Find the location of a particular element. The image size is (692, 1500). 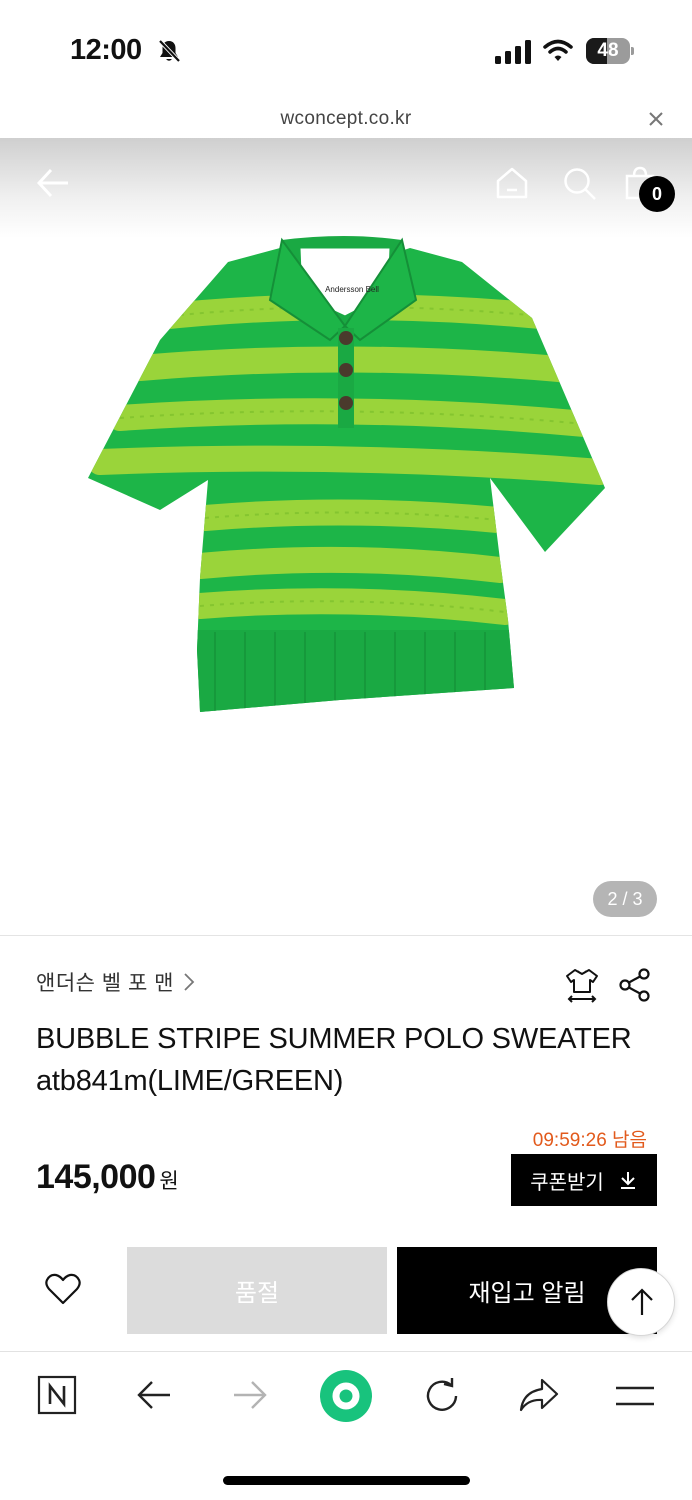

forward-icon is located at coordinates (250, 1395).